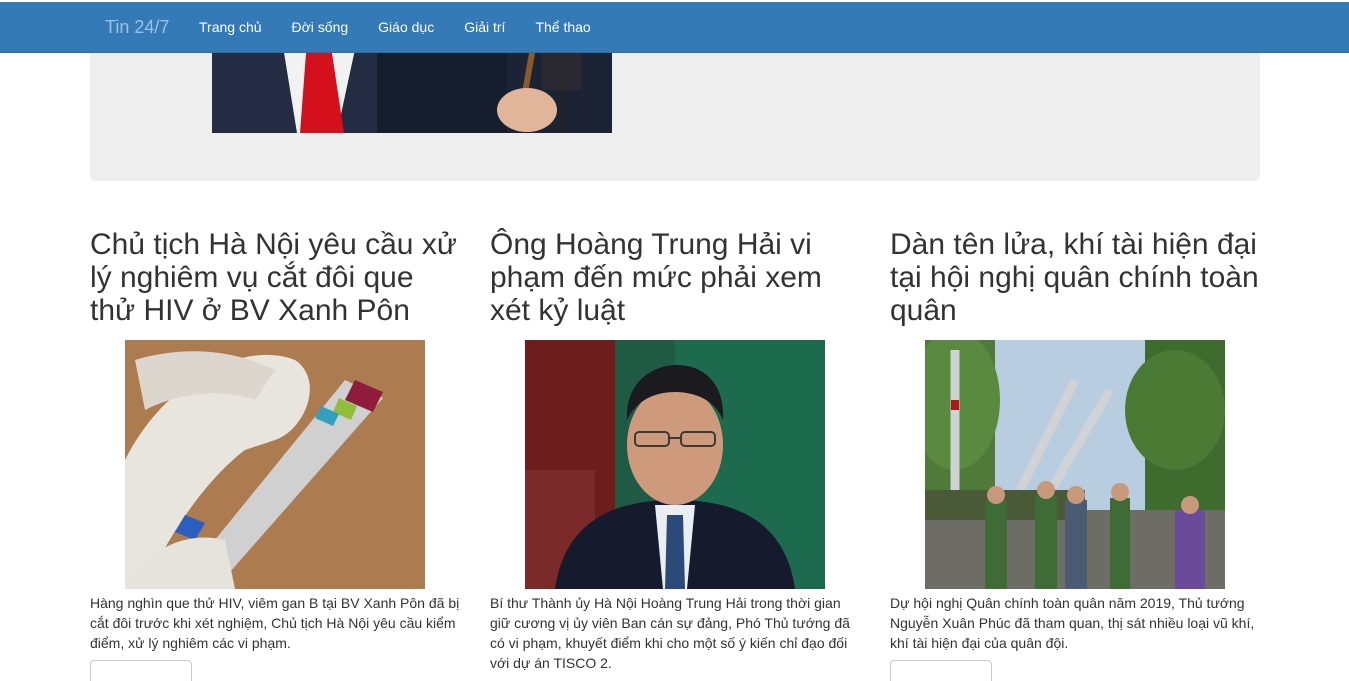  I want to click on nav-link-sports: Thể thao, so click(562, 27).